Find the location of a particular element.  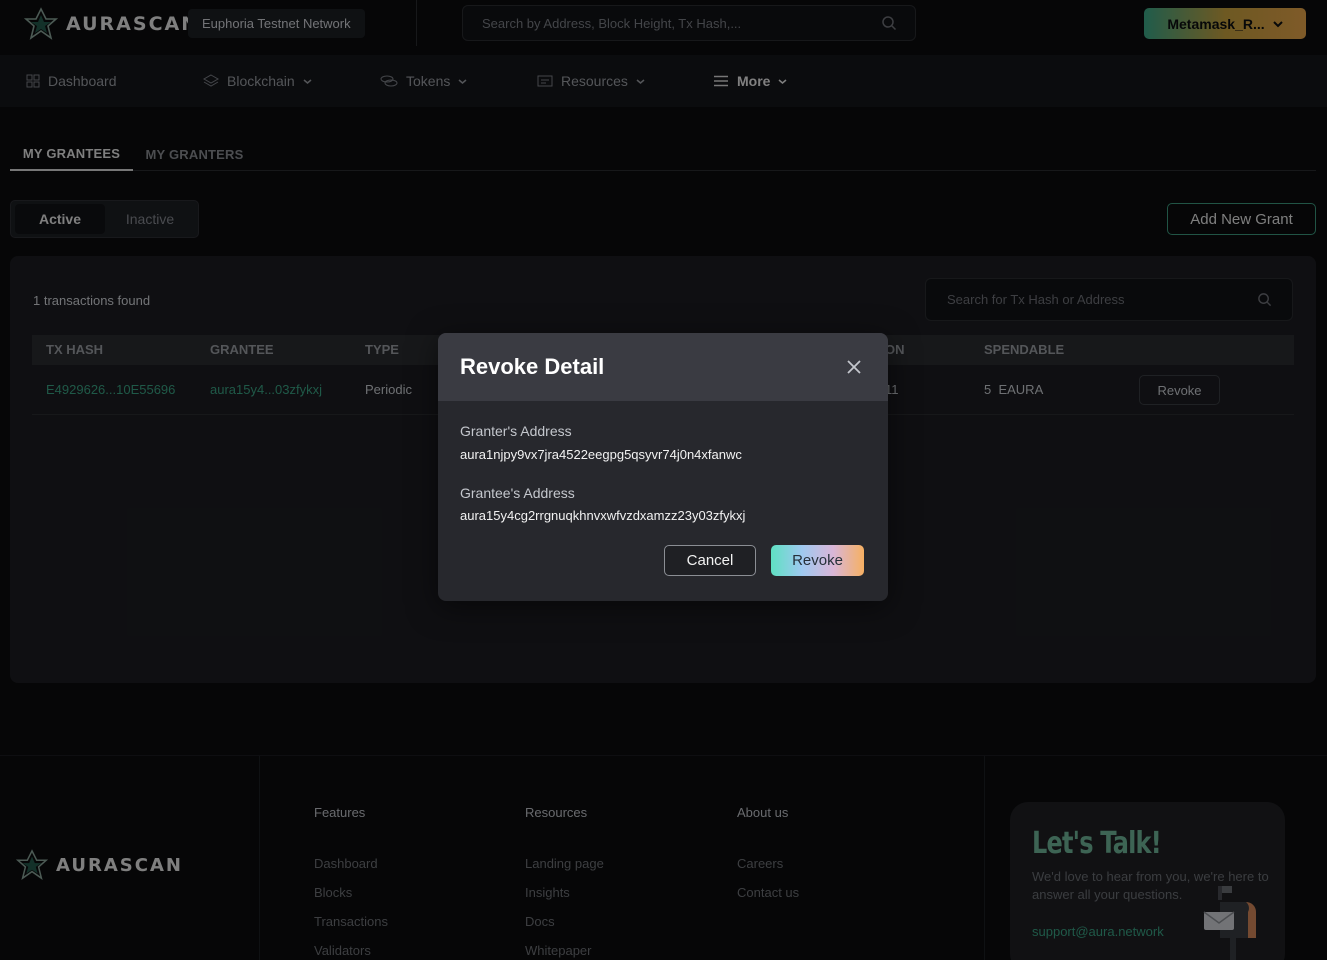

modal-title: Revoke Detail is located at coordinates (532, 366).